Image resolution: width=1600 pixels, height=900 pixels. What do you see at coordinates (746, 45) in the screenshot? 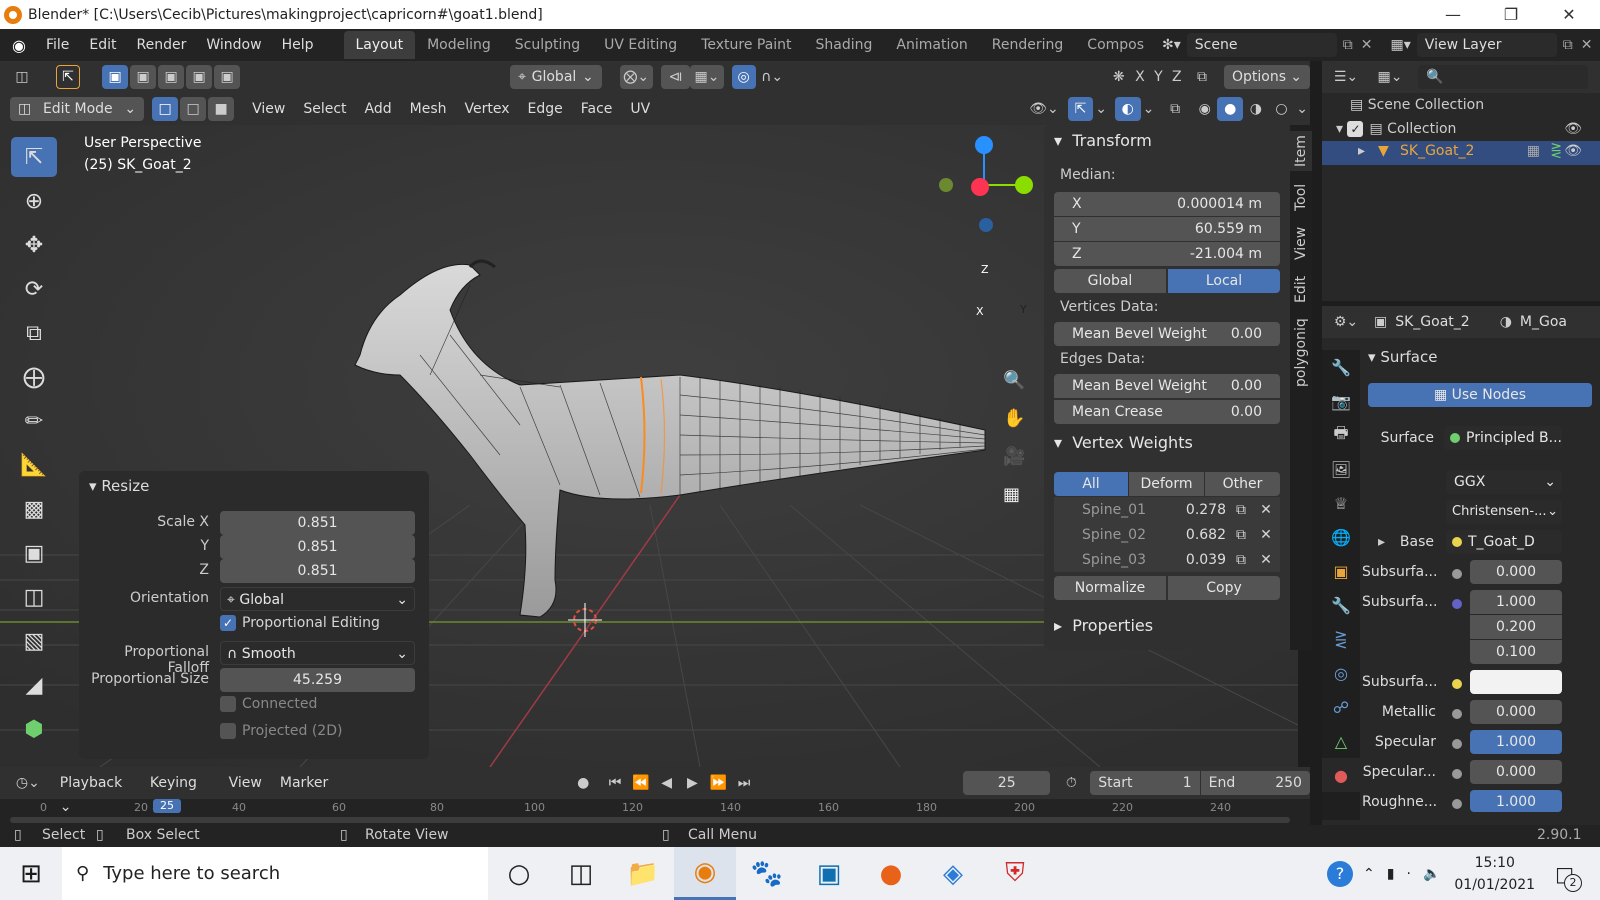
I see `tab-texture-paint: Texture Paint` at bounding box center [746, 45].